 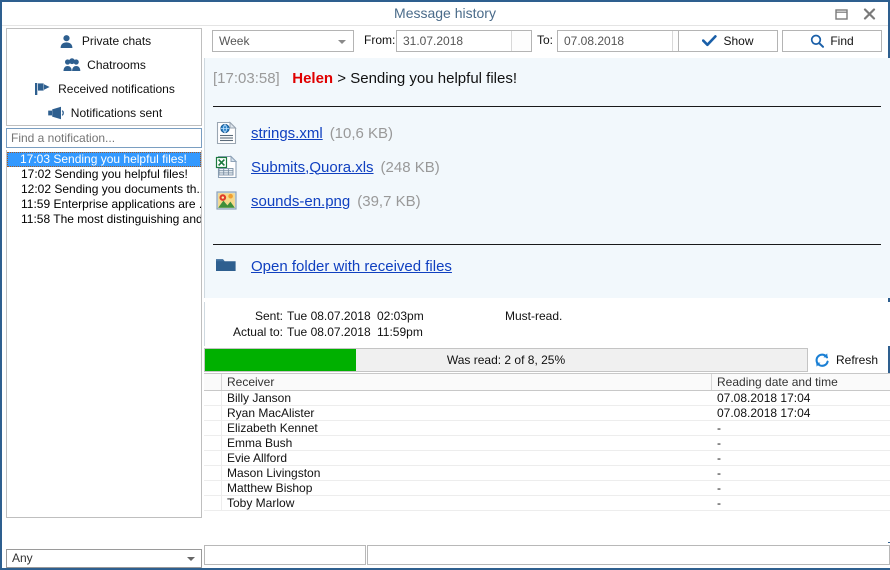 I want to click on attachment-name: sounds-en.png, so click(x=300, y=201).